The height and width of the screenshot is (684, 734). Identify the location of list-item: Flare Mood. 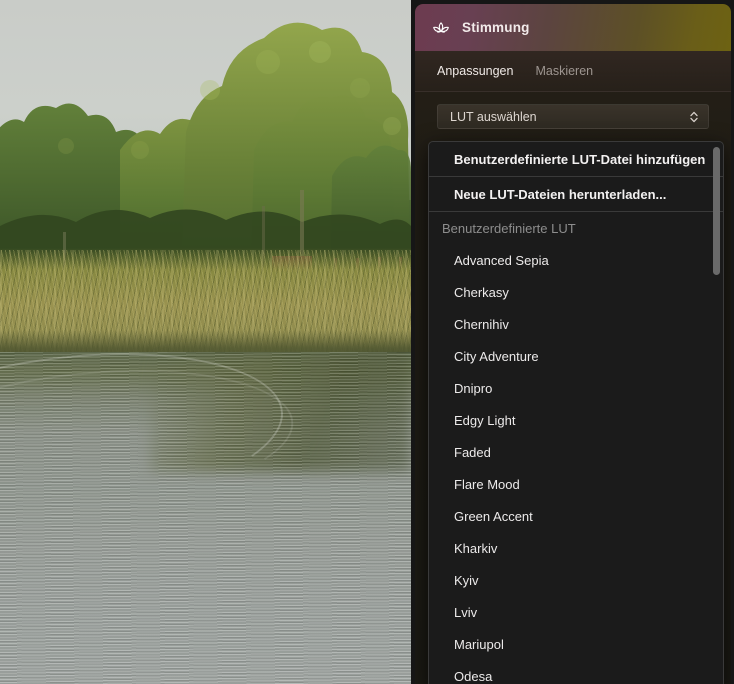
(576, 484).